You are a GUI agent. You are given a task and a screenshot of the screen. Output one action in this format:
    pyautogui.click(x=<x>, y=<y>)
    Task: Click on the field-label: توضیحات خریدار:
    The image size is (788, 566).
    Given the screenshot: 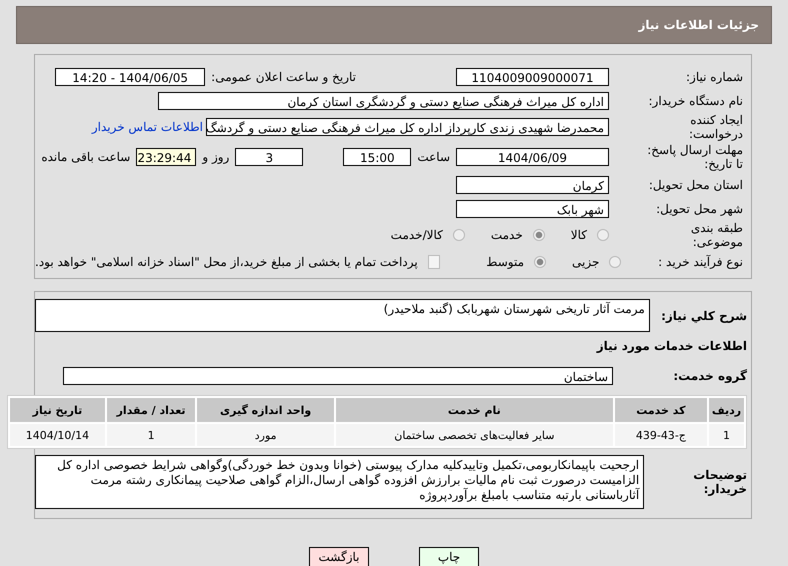 What is the action you would take?
    pyautogui.click(x=720, y=482)
    